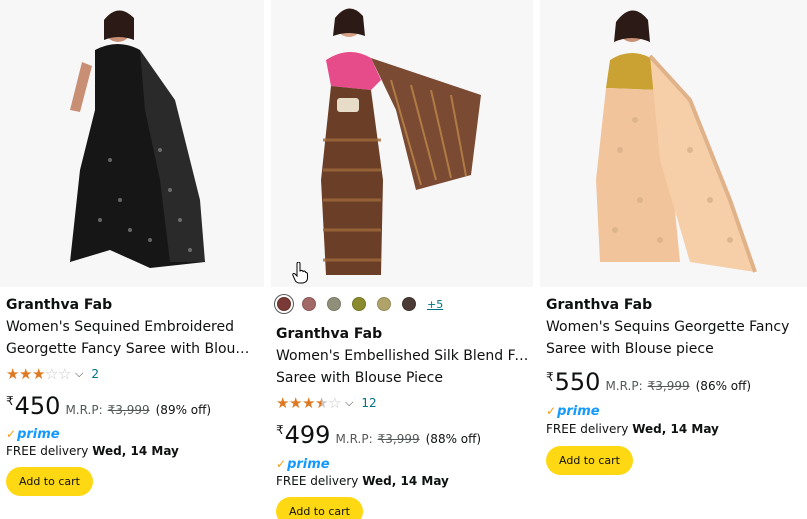 The width and height of the screenshot is (807, 519). Describe the element at coordinates (403, 378) in the screenshot. I see `product-title-line: Saree with Blouse Piece` at that location.